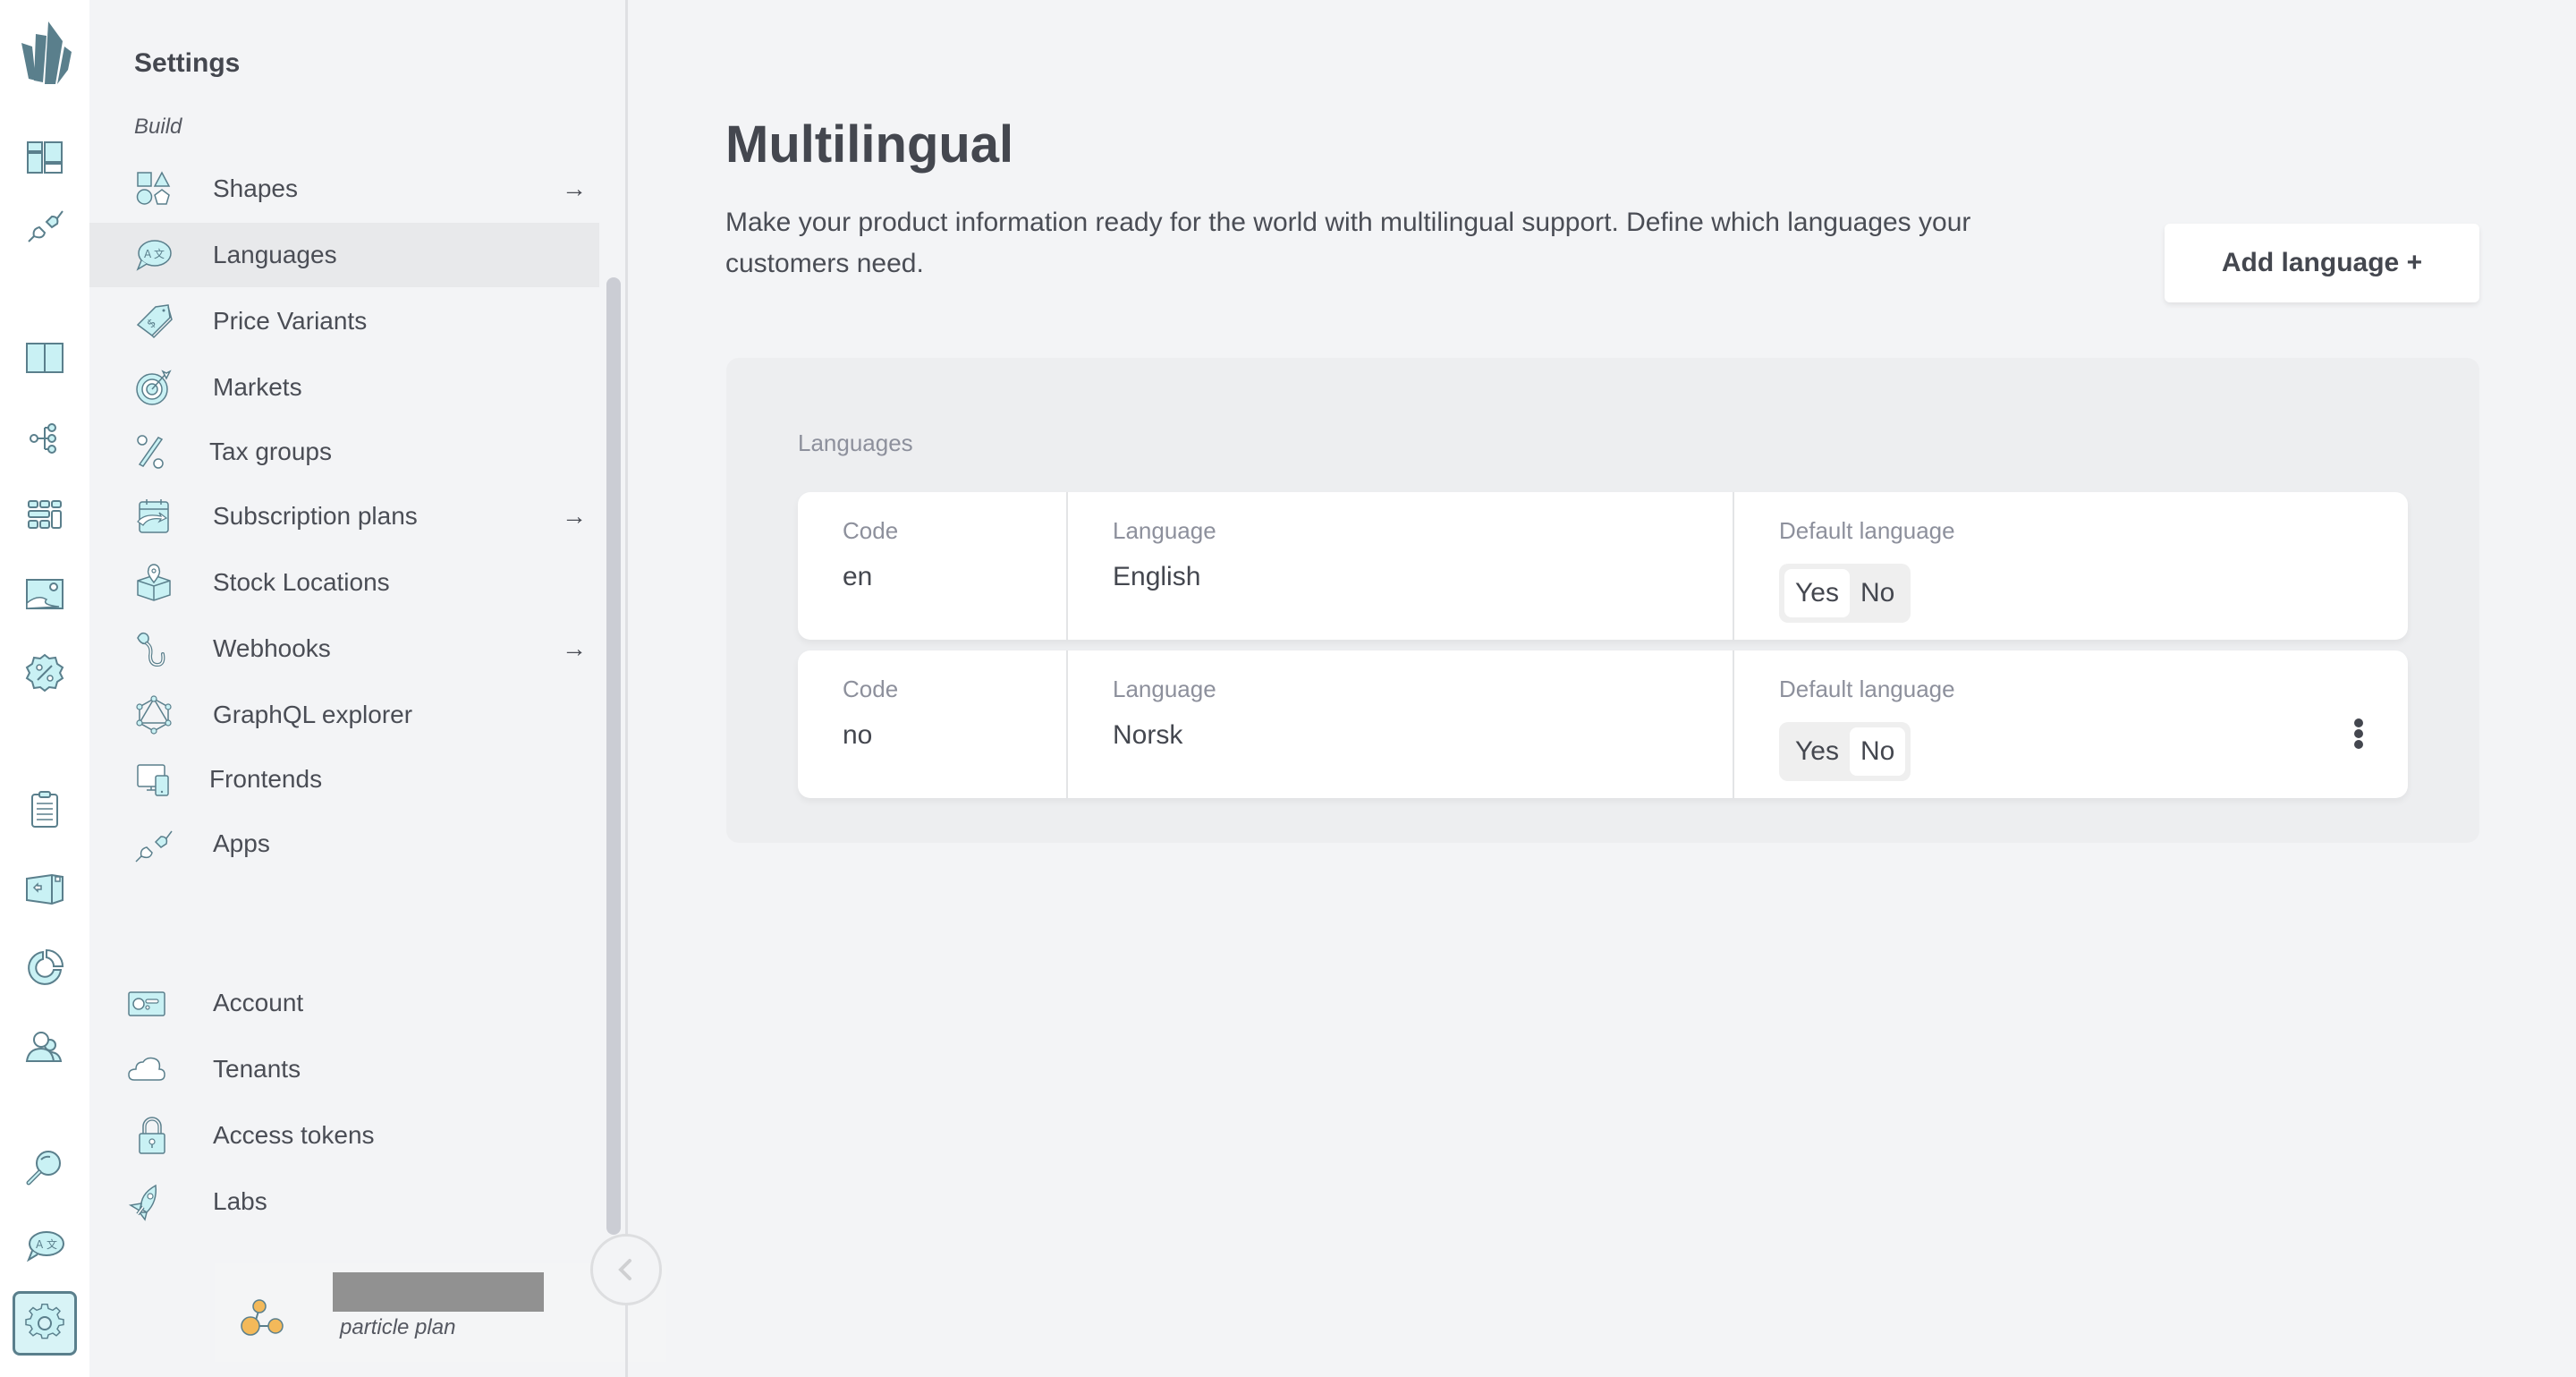 Image resolution: width=2576 pixels, height=1377 pixels. I want to click on users-icon, so click(44, 1047).